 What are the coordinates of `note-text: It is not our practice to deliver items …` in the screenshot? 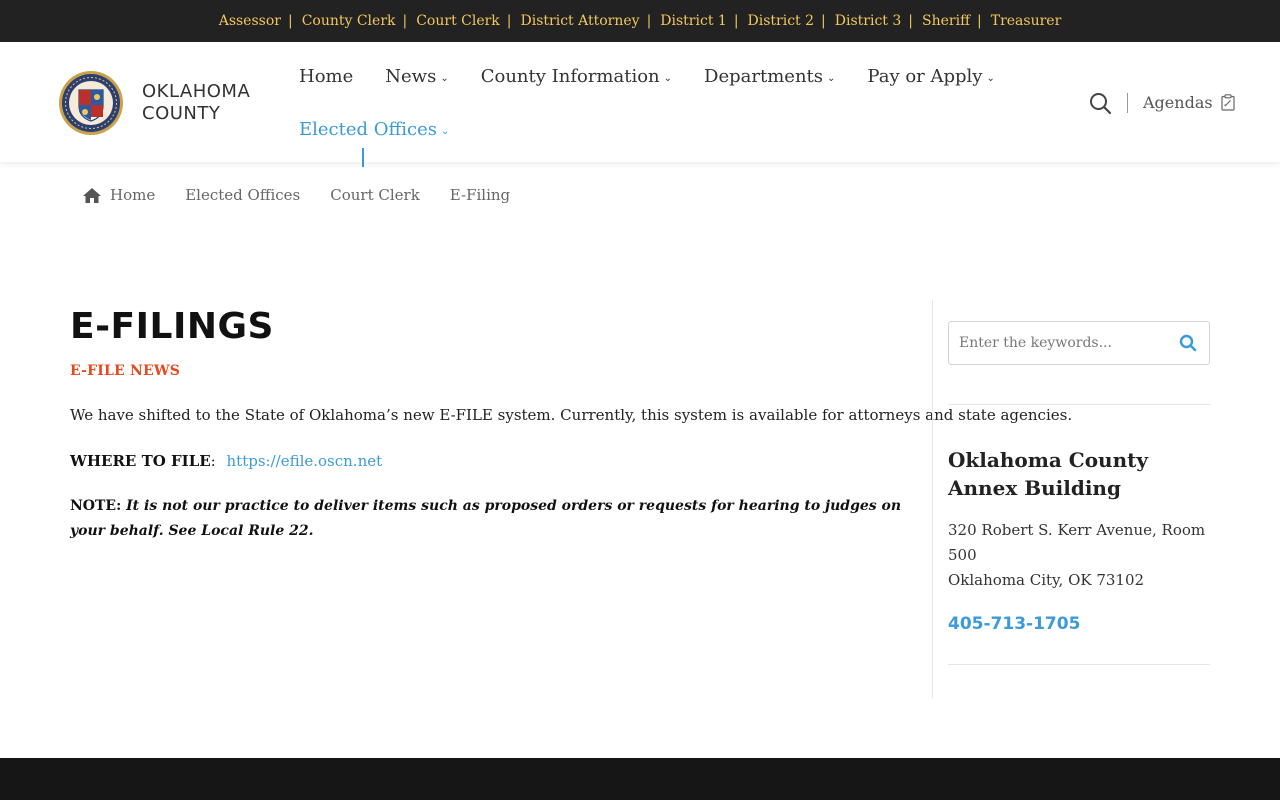 It's located at (486, 518).